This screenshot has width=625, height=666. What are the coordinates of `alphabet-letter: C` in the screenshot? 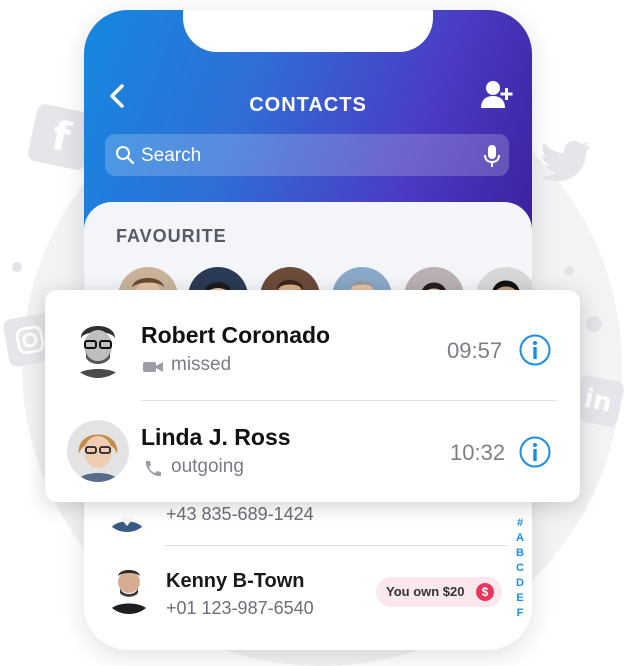 It's located at (520, 568).